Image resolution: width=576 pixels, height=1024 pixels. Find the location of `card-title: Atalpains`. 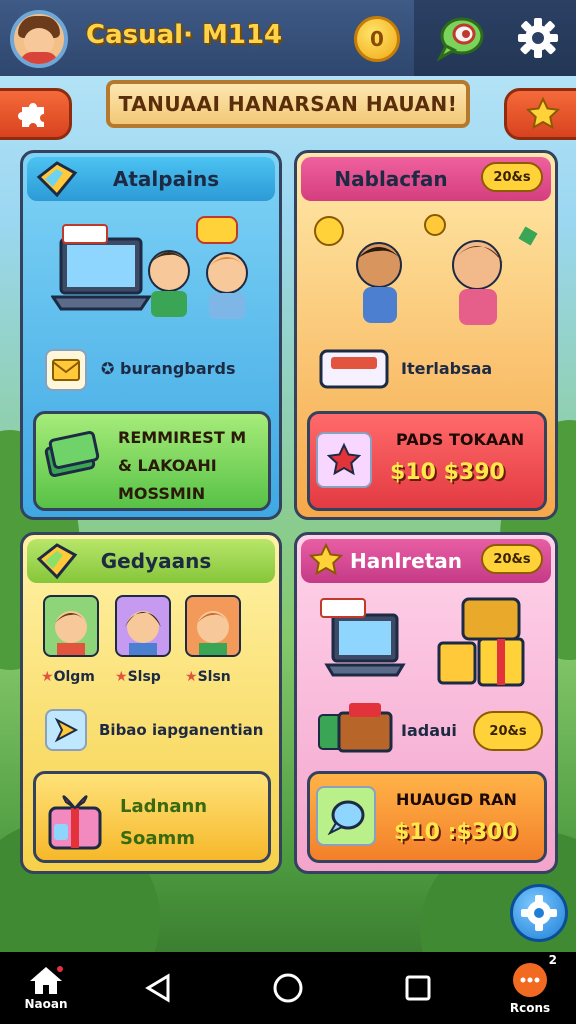

card-title: Atalpains is located at coordinates (166, 179).